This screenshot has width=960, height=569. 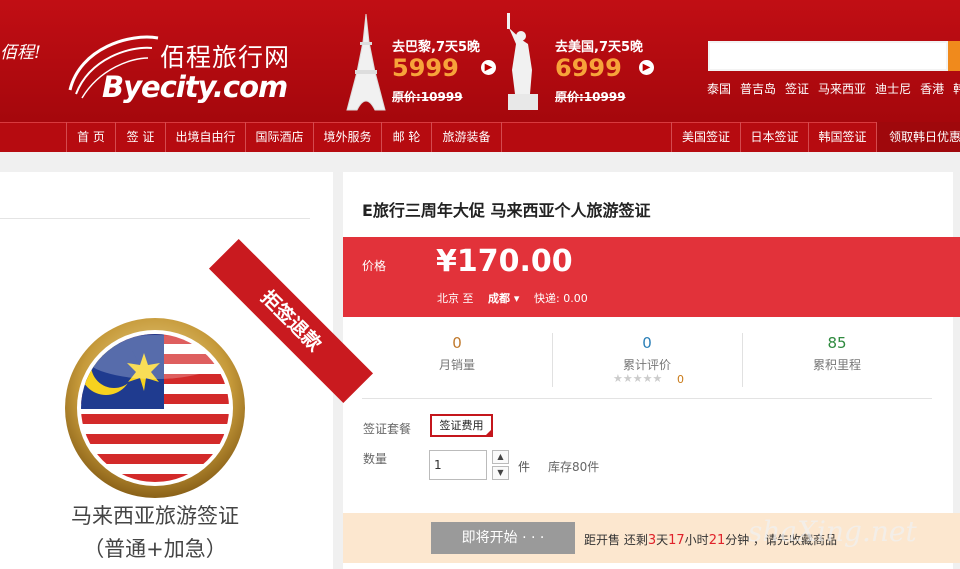 I want to click on nav-korea-japan-promo: 领取韩日优惠, so click(x=918, y=137).